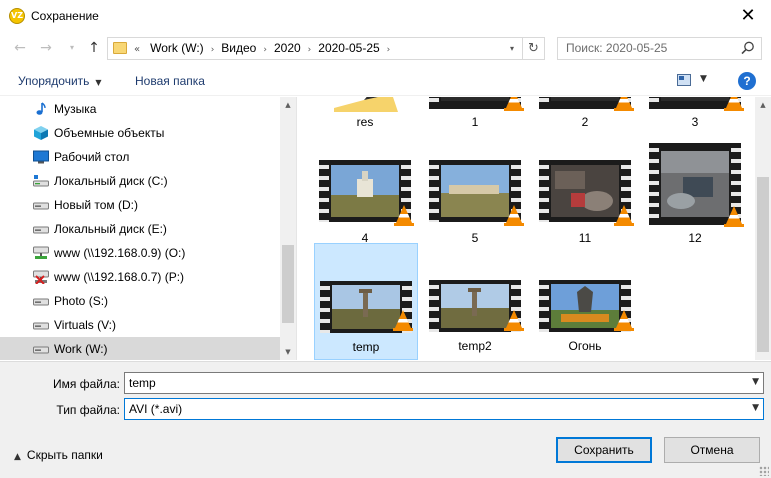 The image size is (771, 478). I want to click on organize-label: Упорядочить, so click(54, 81).